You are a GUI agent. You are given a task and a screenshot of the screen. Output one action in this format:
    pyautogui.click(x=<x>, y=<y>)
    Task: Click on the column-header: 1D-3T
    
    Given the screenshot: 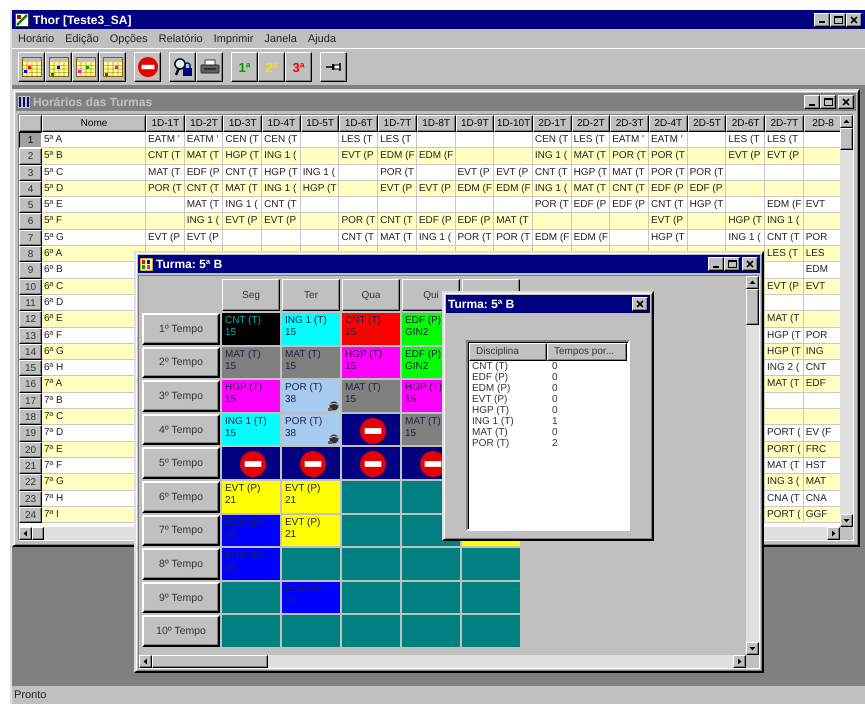 What is the action you would take?
    pyautogui.click(x=242, y=123)
    